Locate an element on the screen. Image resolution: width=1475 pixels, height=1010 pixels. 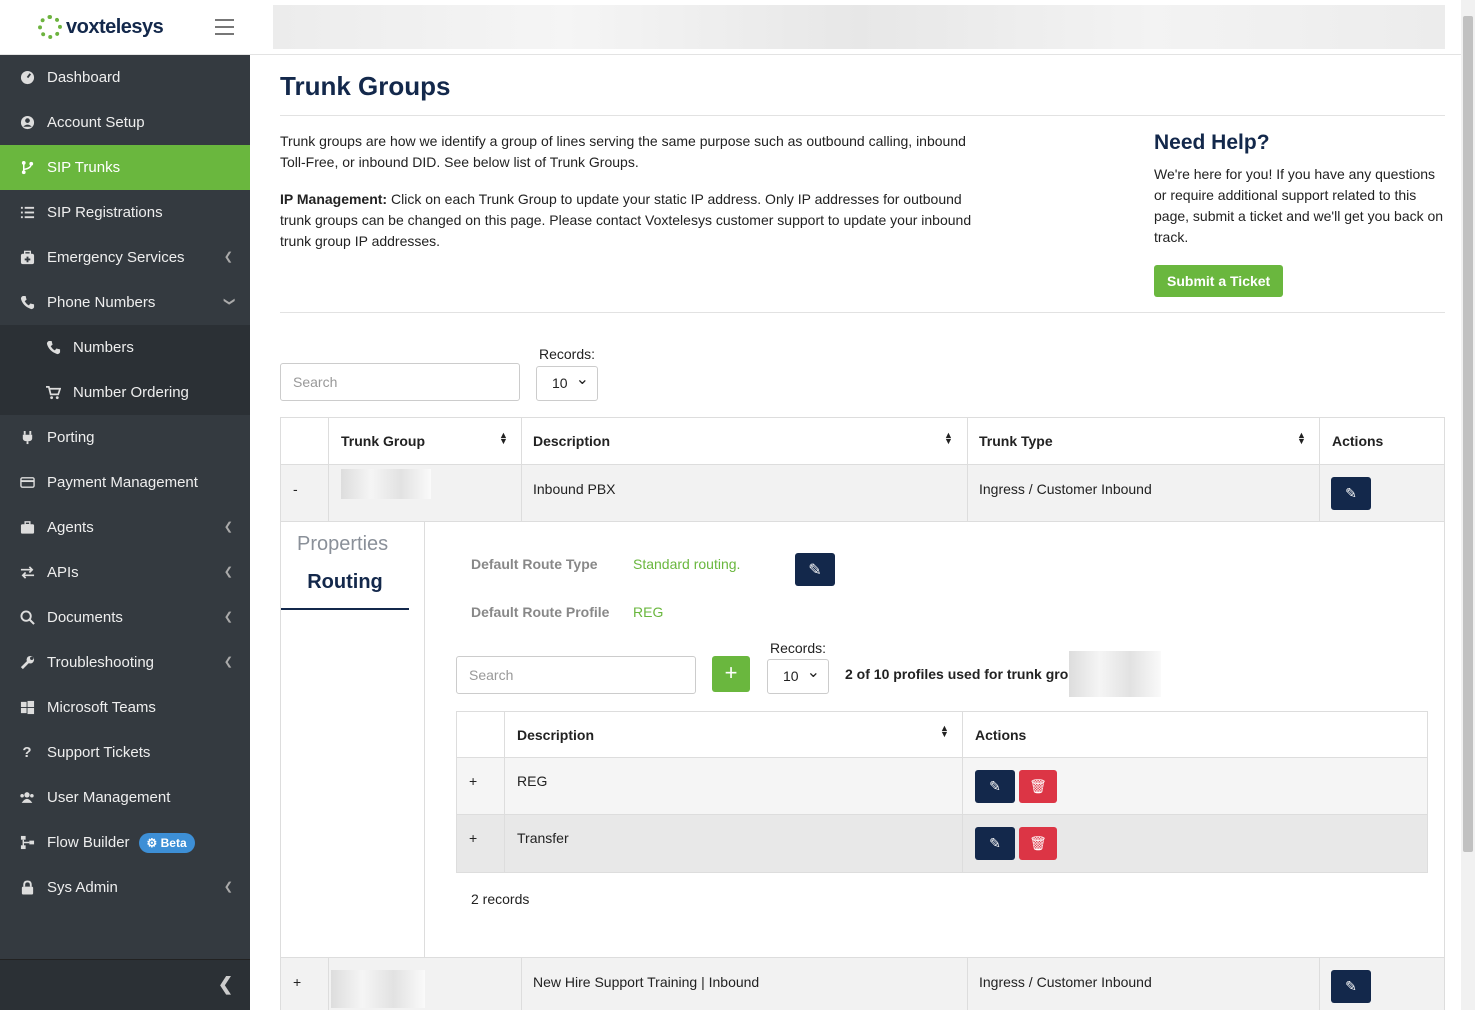
edit-route-type-button: ✎ is located at coordinates (815, 569).